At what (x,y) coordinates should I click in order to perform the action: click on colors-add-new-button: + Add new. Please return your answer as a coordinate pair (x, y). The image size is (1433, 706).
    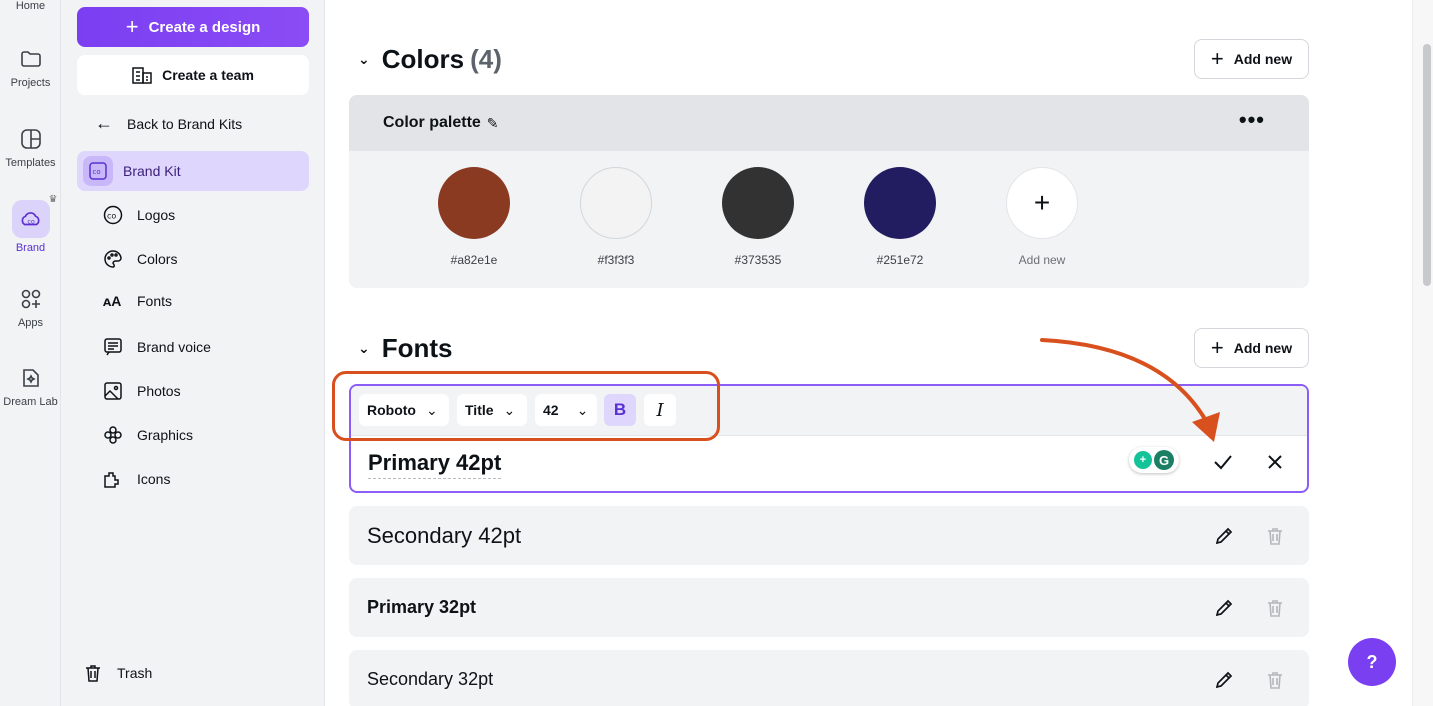
    Looking at the image, I should click on (1251, 59).